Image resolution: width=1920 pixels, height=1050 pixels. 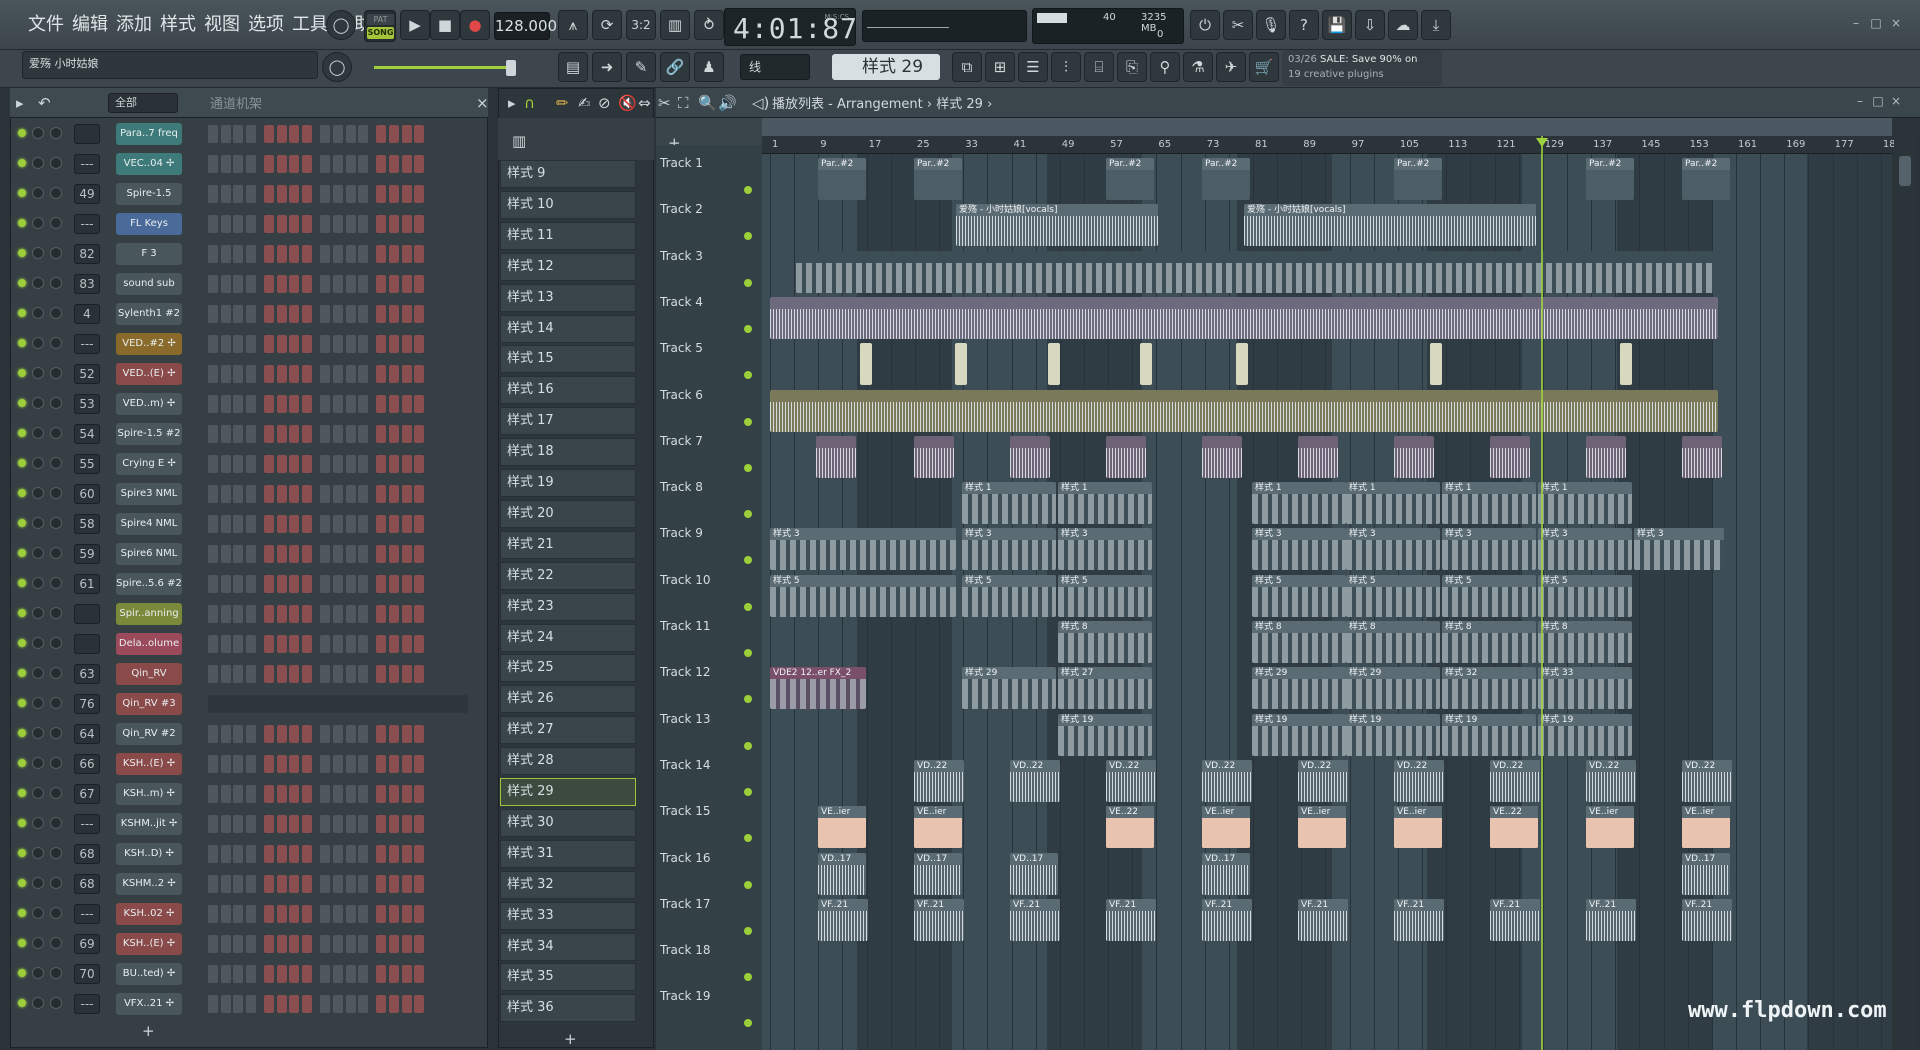 I want to click on piano-roll-preview, so click(x=338, y=704).